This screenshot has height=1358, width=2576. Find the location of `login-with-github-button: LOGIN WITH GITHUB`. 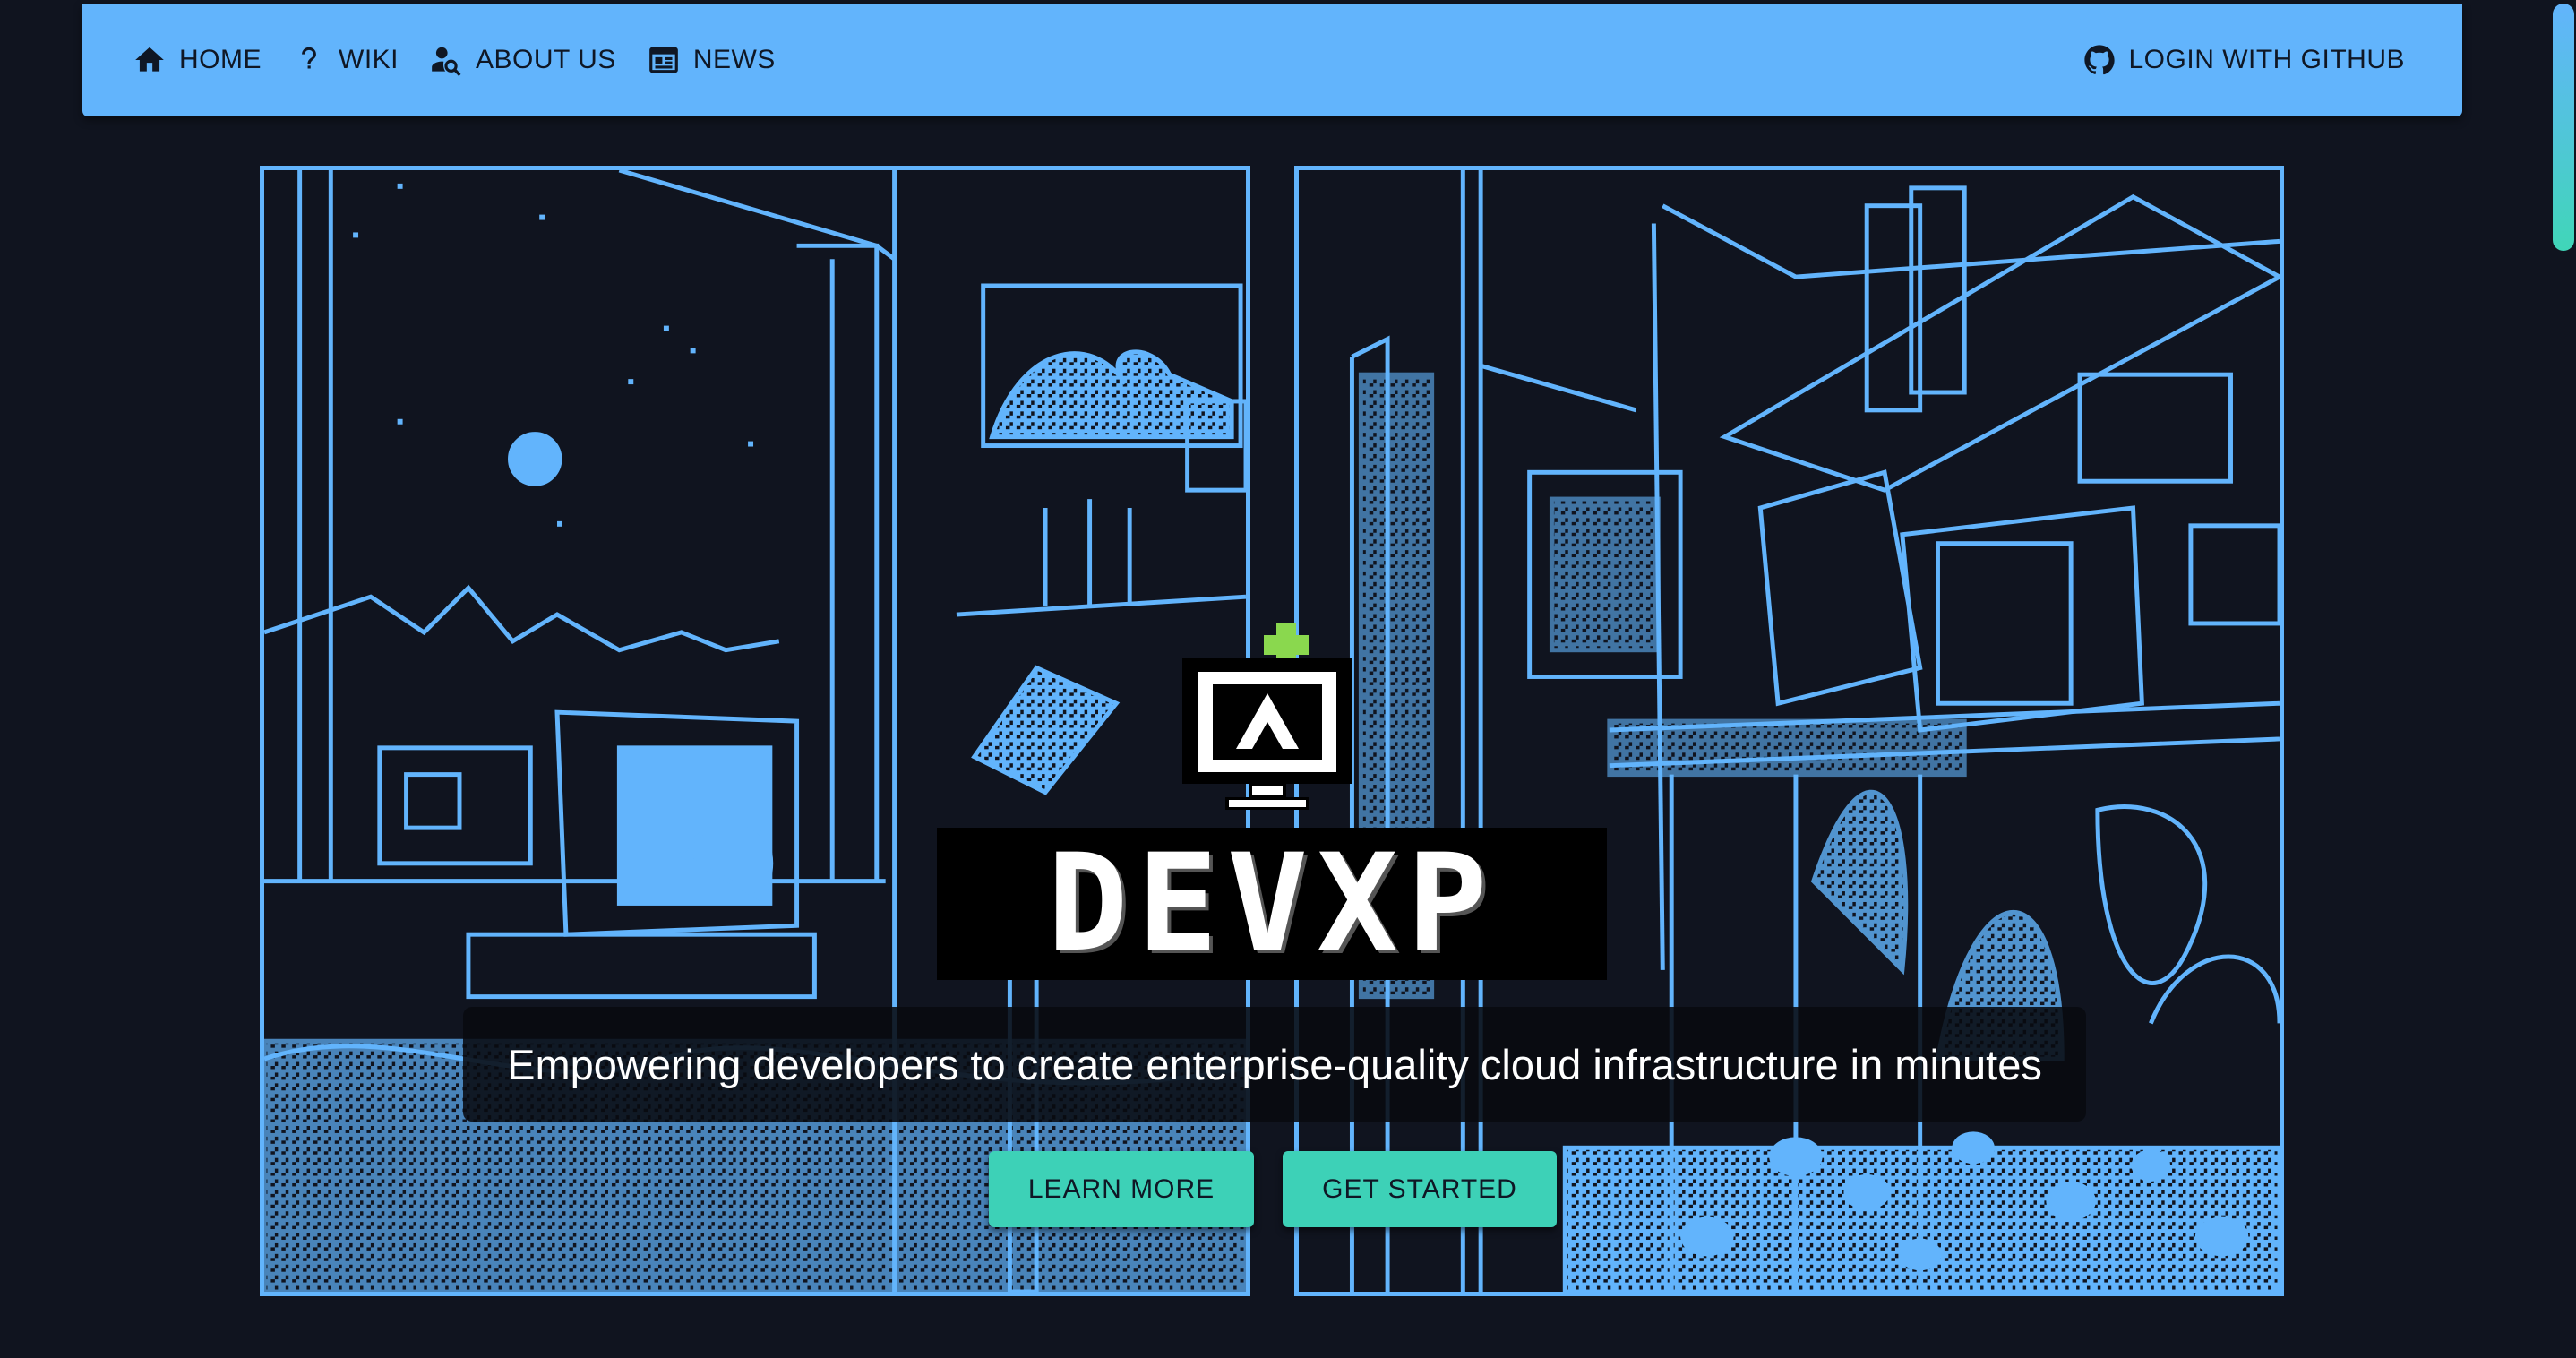

login-with-github-button: LOGIN WITH GITHUB is located at coordinates (2244, 60).